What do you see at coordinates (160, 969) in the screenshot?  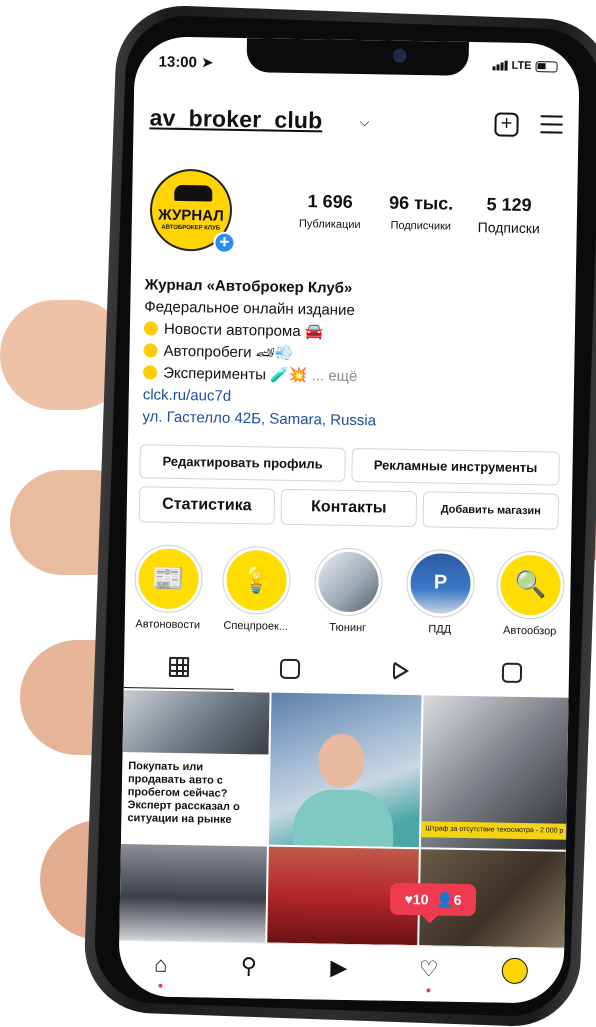 I see `home-icon: ⌂` at bounding box center [160, 969].